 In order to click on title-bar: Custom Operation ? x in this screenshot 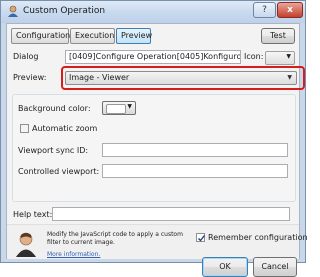, I will do `click(153, 12)`.